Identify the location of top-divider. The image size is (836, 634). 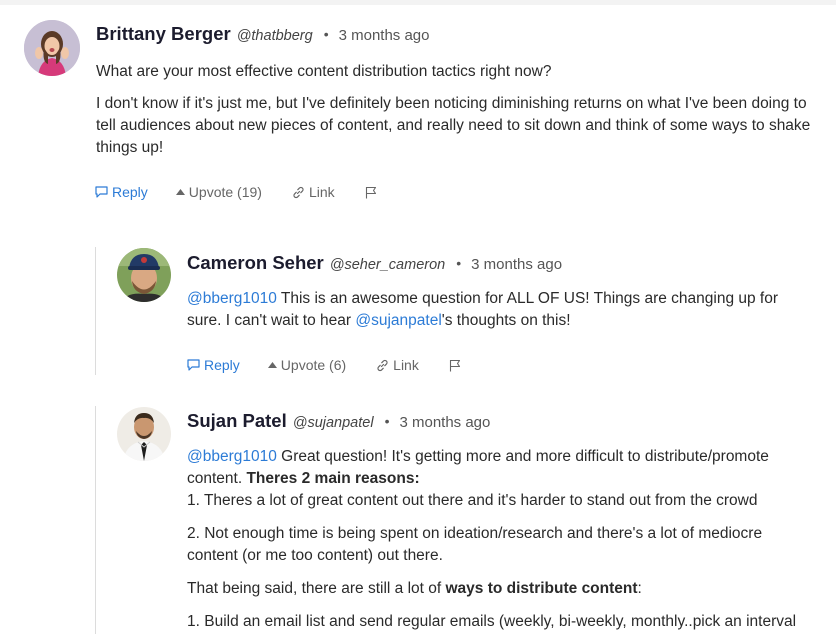
(418, 2).